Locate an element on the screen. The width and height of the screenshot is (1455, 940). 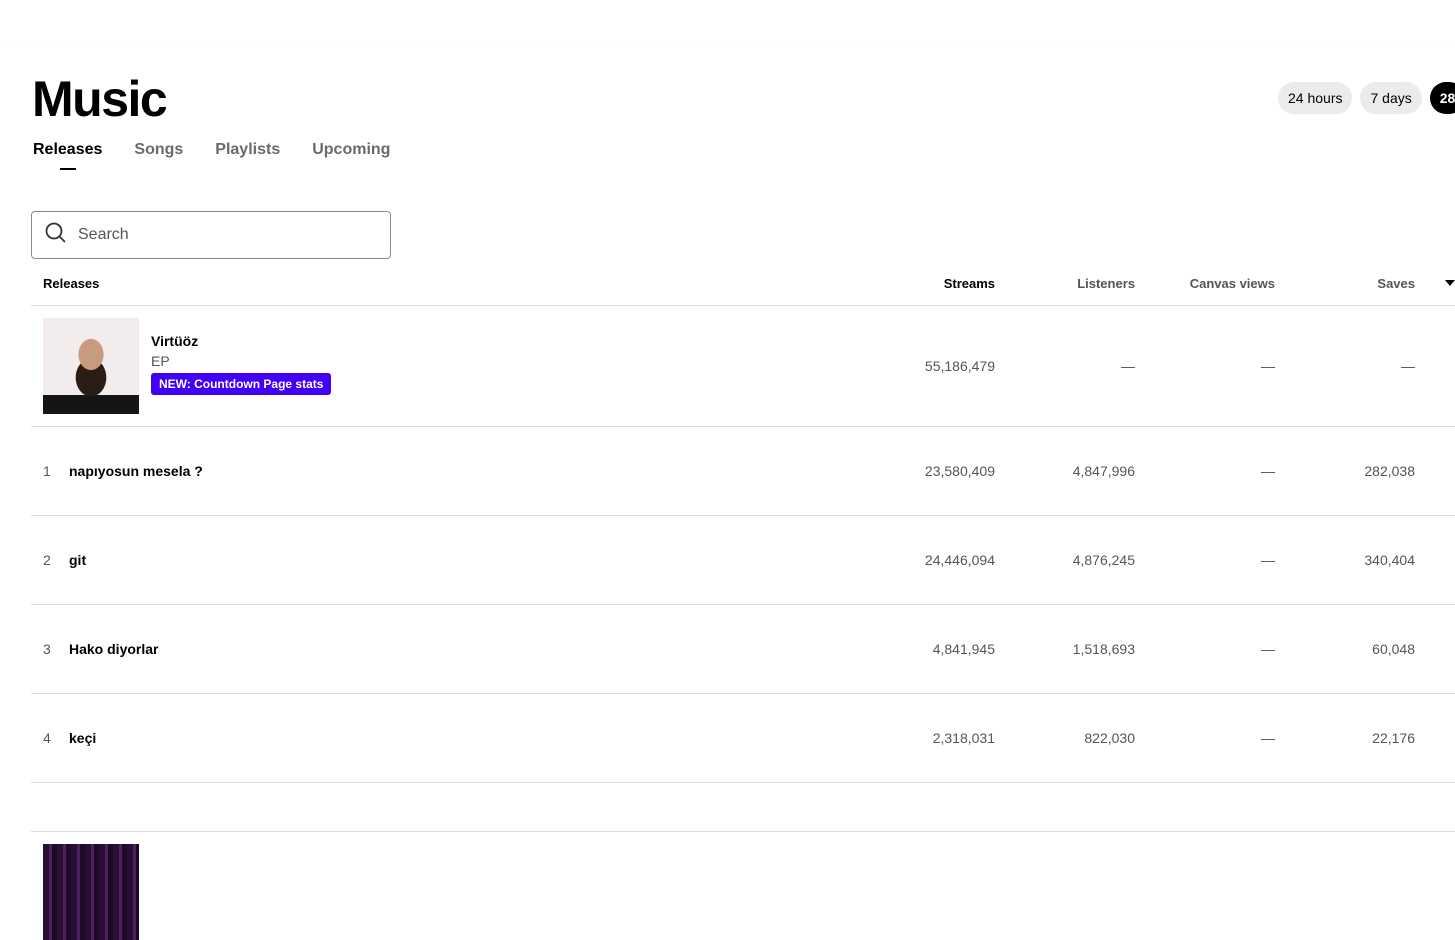
search-input is located at coordinates (218, 235).